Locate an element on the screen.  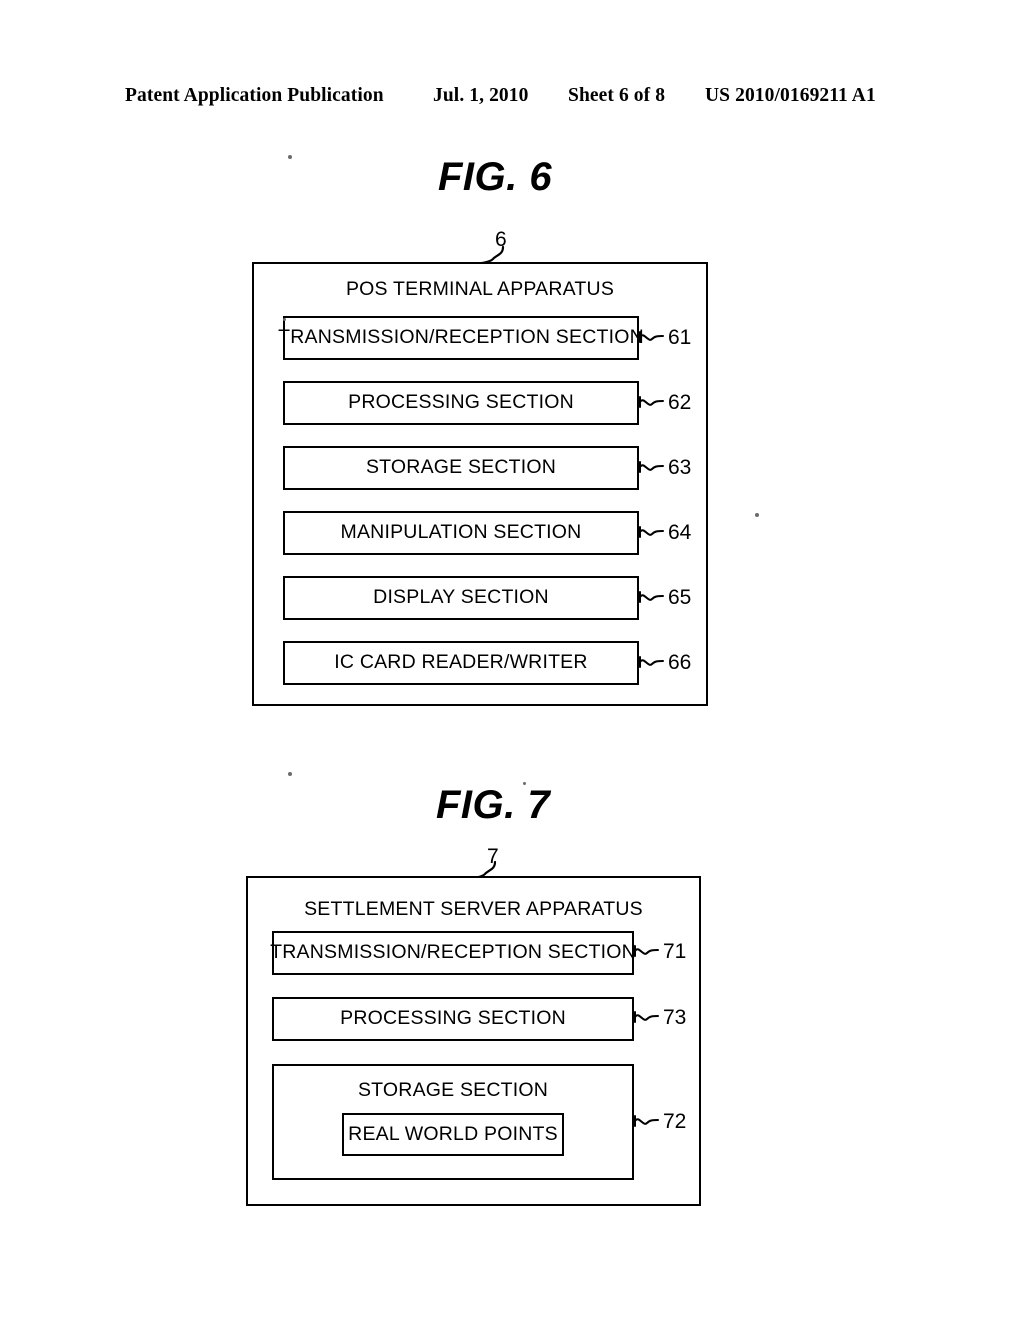
module-label: MANIPULATION SECTION is located at coordinates (461, 532).